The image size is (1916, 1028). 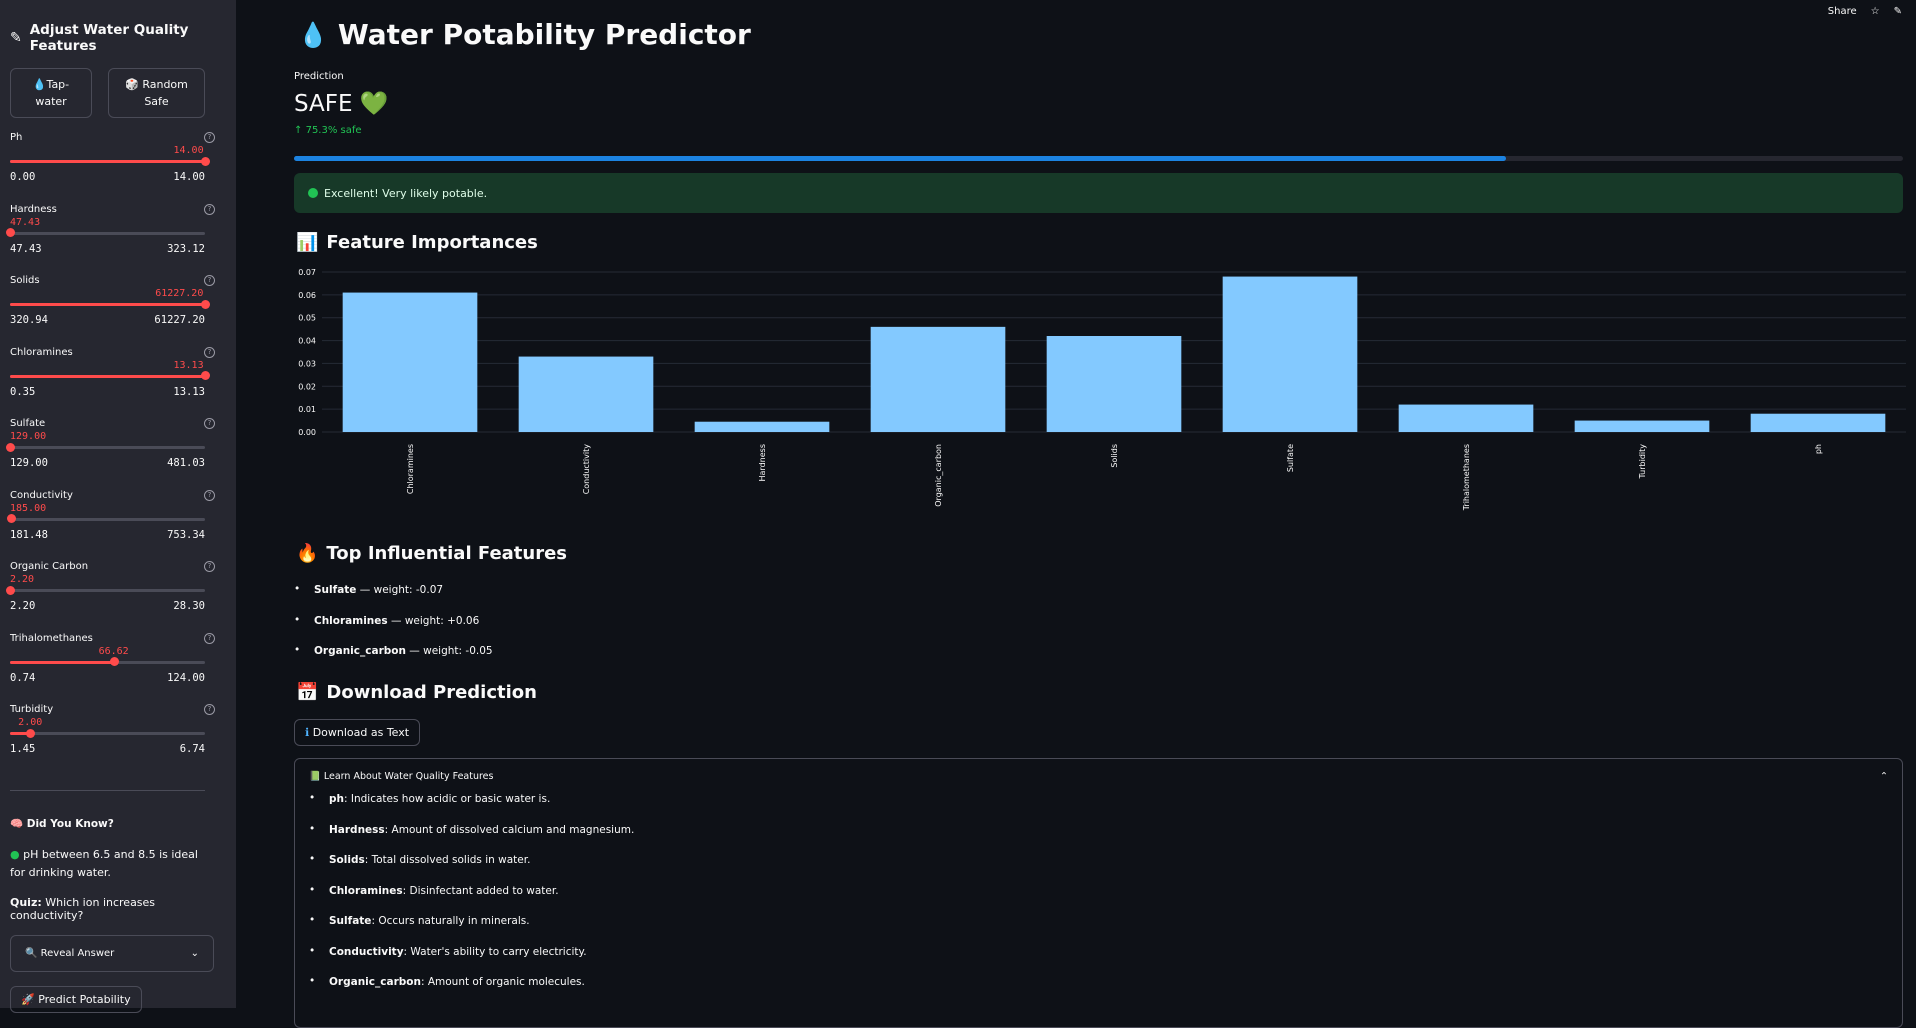 What do you see at coordinates (107, 790) in the screenshot?
I see `divider` at bounding box center [107, 790].